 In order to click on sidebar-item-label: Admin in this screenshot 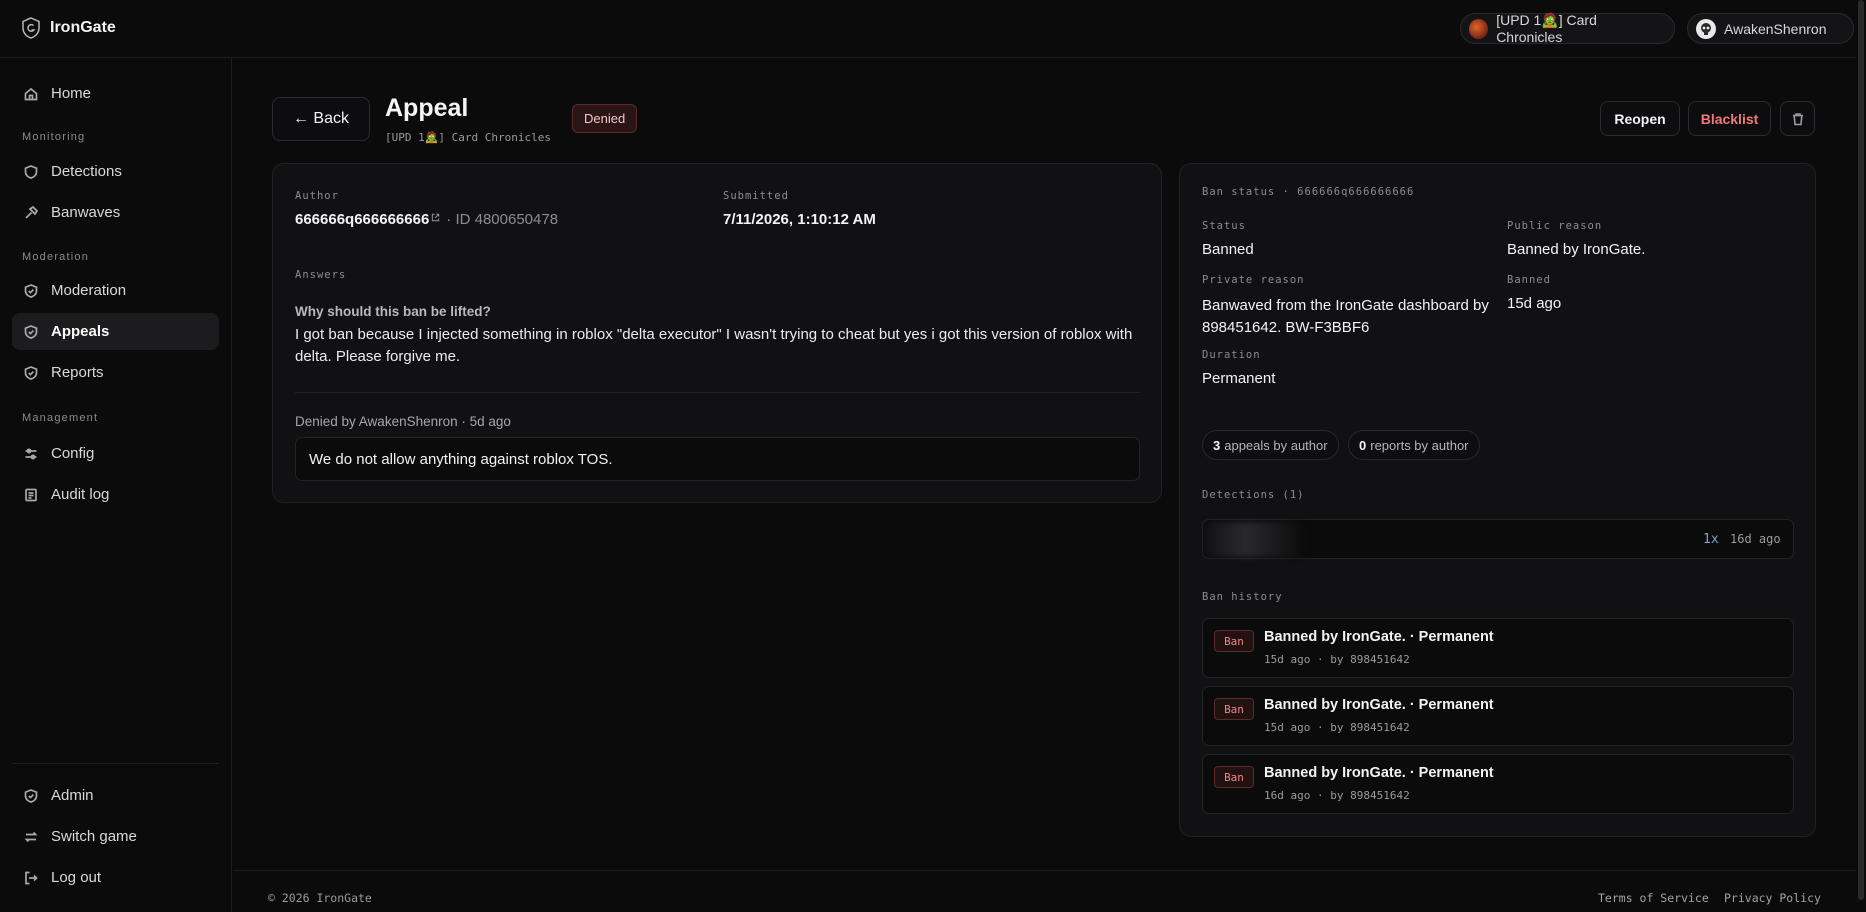, I will do `click(72, 795)`.